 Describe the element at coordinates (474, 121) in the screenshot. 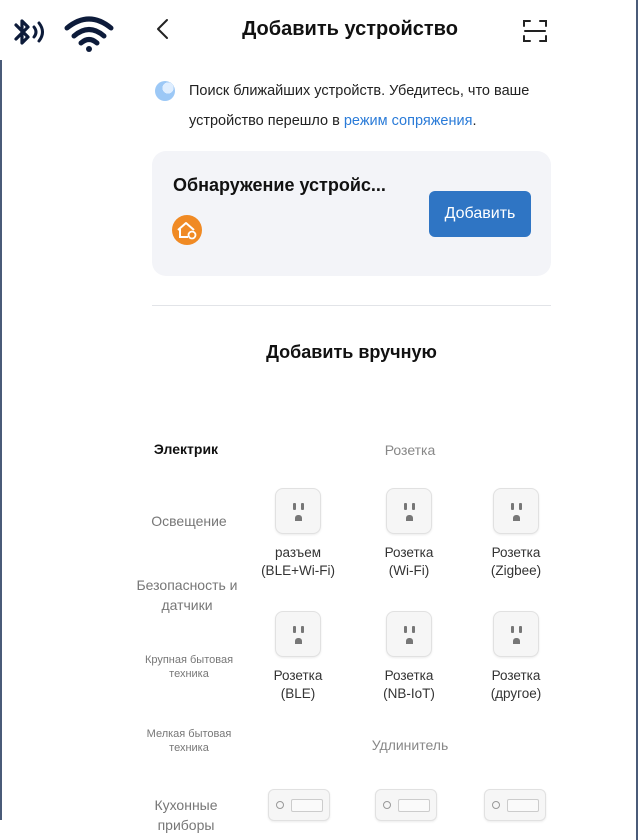

I see `search-hint-end: .` at that location.